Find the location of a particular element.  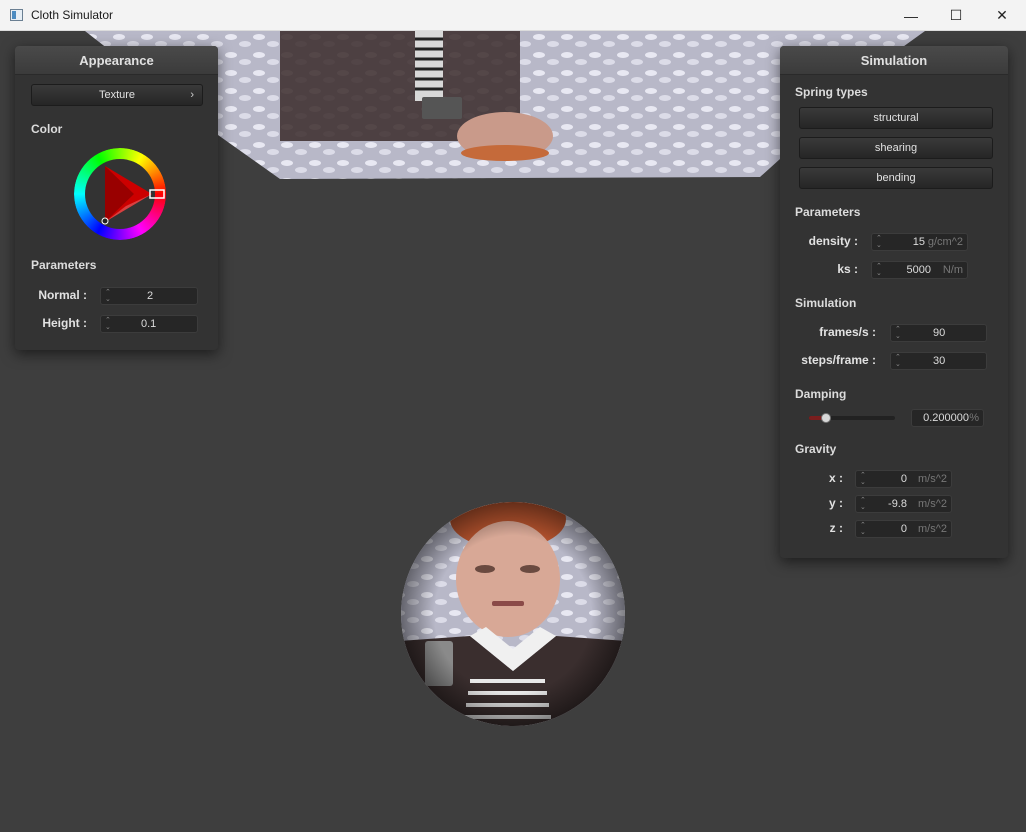

chevron-right-icon: › is located at coordinates (192, 95).